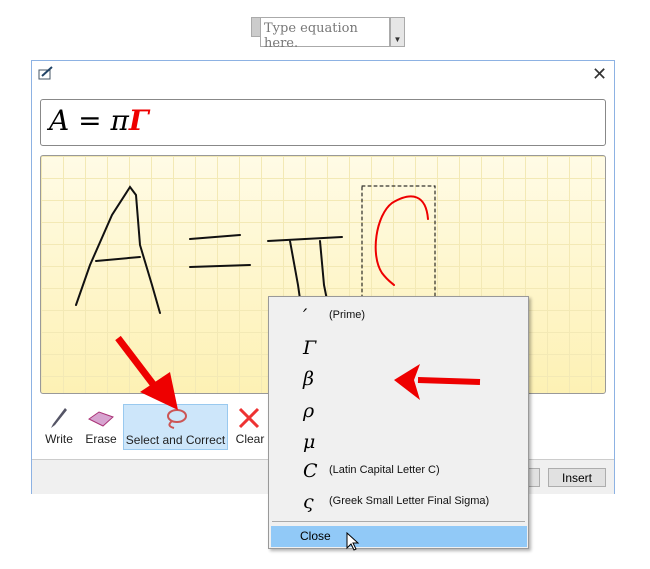 This screenshot has width=650, height=569. Describe the element at coordinates (220, 251) in the screenshot. I see `stroke-equals` at that location.